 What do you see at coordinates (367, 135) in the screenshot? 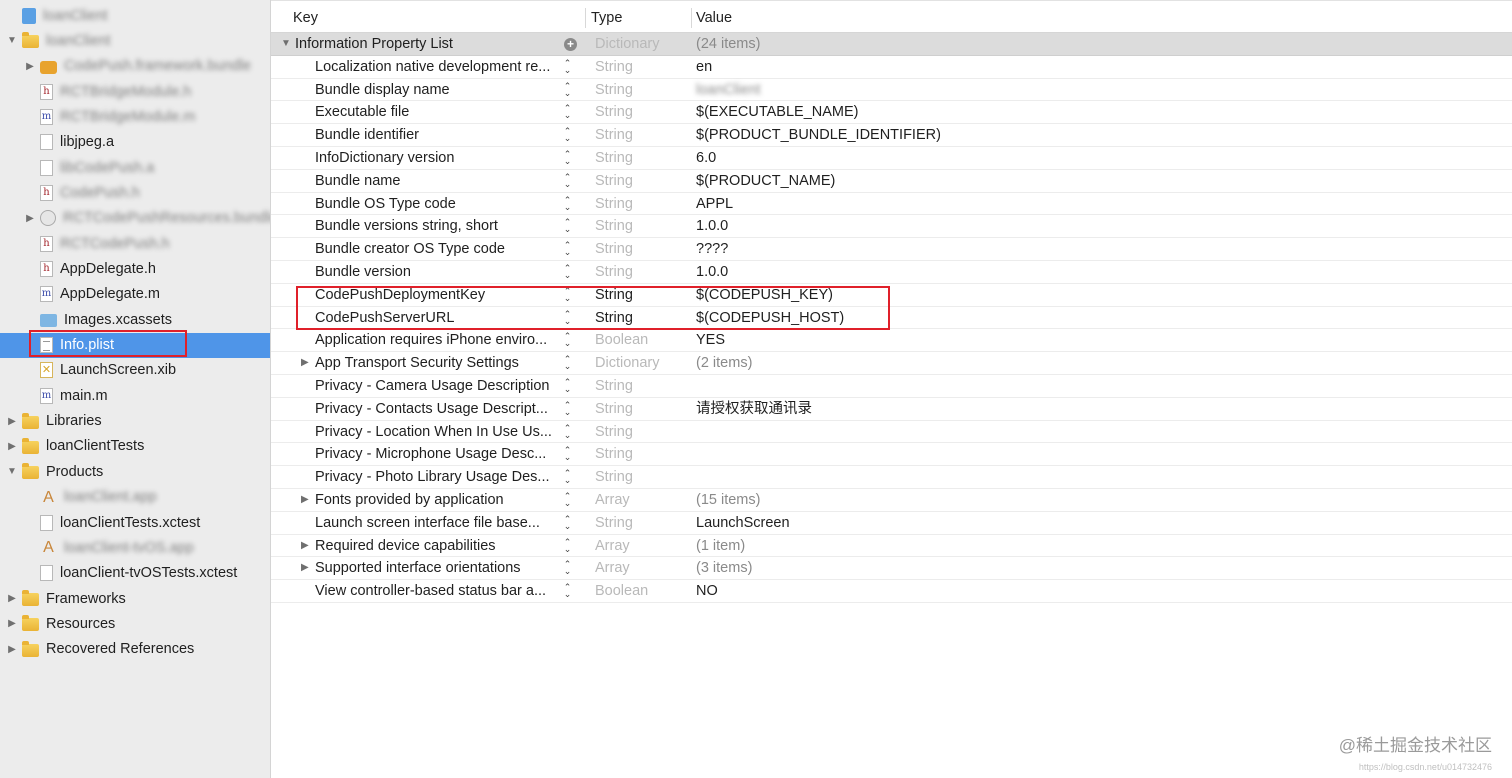
I see `plist-key: Bundle identifier` at bounding box center [367, 135].